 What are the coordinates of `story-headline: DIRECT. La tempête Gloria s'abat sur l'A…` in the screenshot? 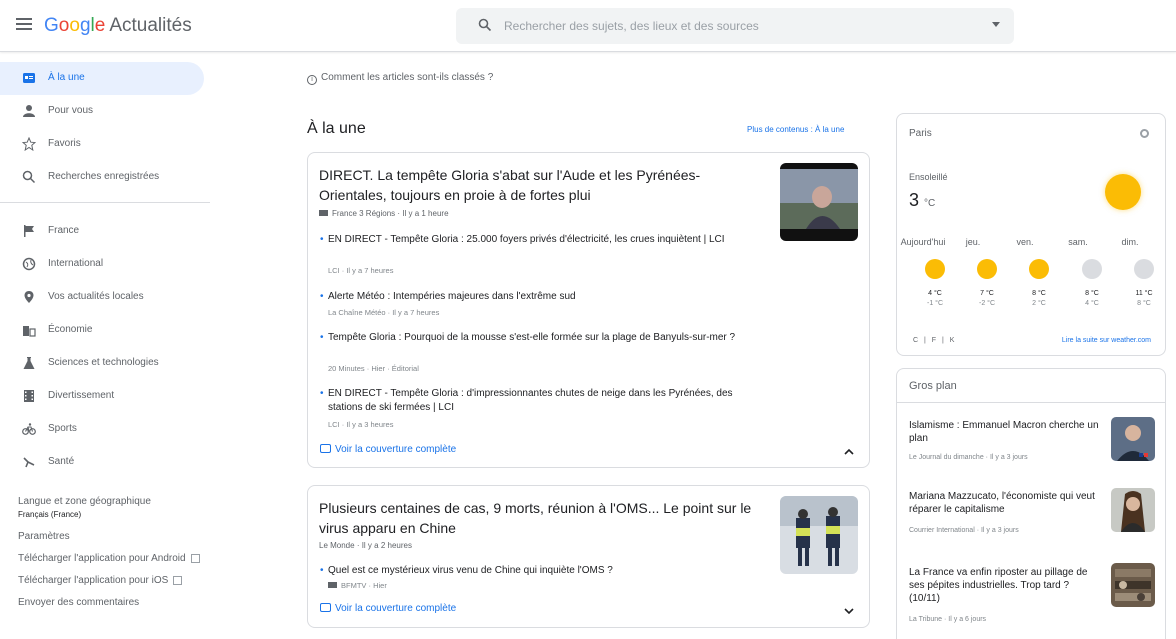 It's located at (539, 185).